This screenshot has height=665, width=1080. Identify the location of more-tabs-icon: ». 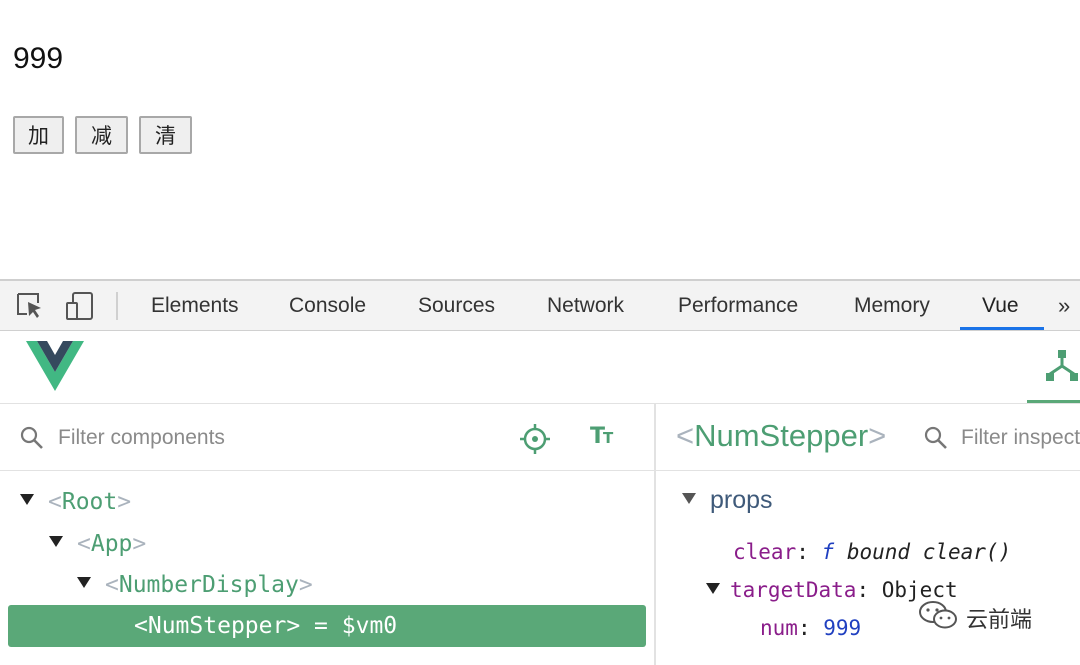
(1064, 306).